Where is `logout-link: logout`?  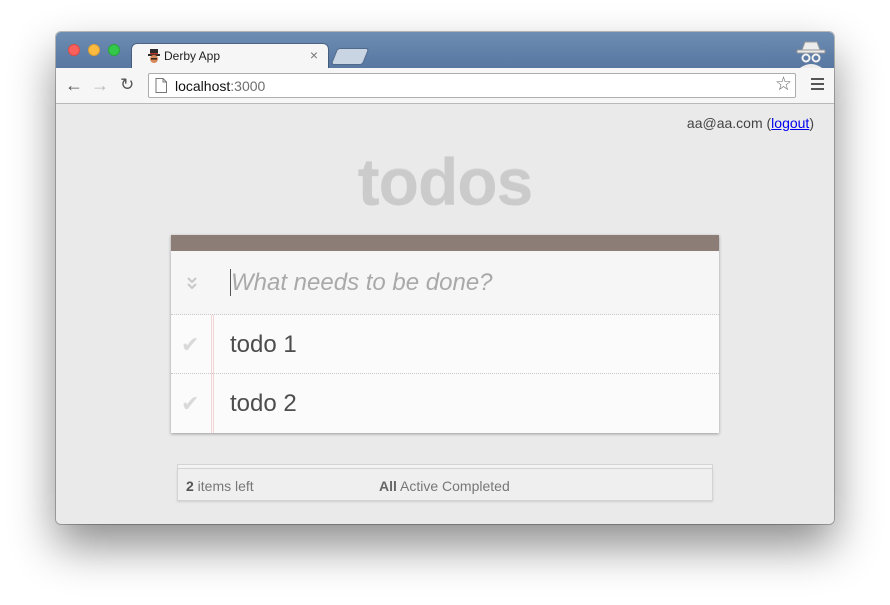 logout-link: logout is located at coordinates (790, 123).